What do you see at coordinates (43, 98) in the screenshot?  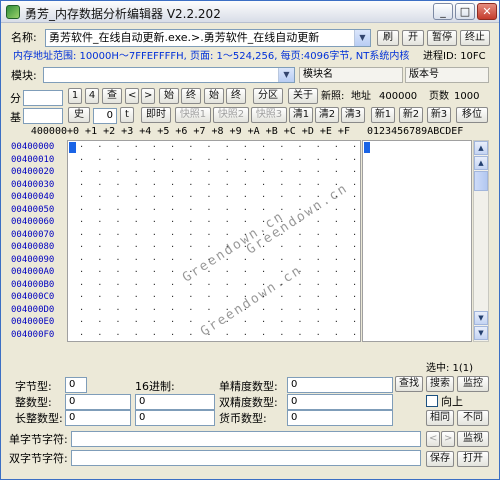 I see `fen-input` at bounding box center [43, 98].